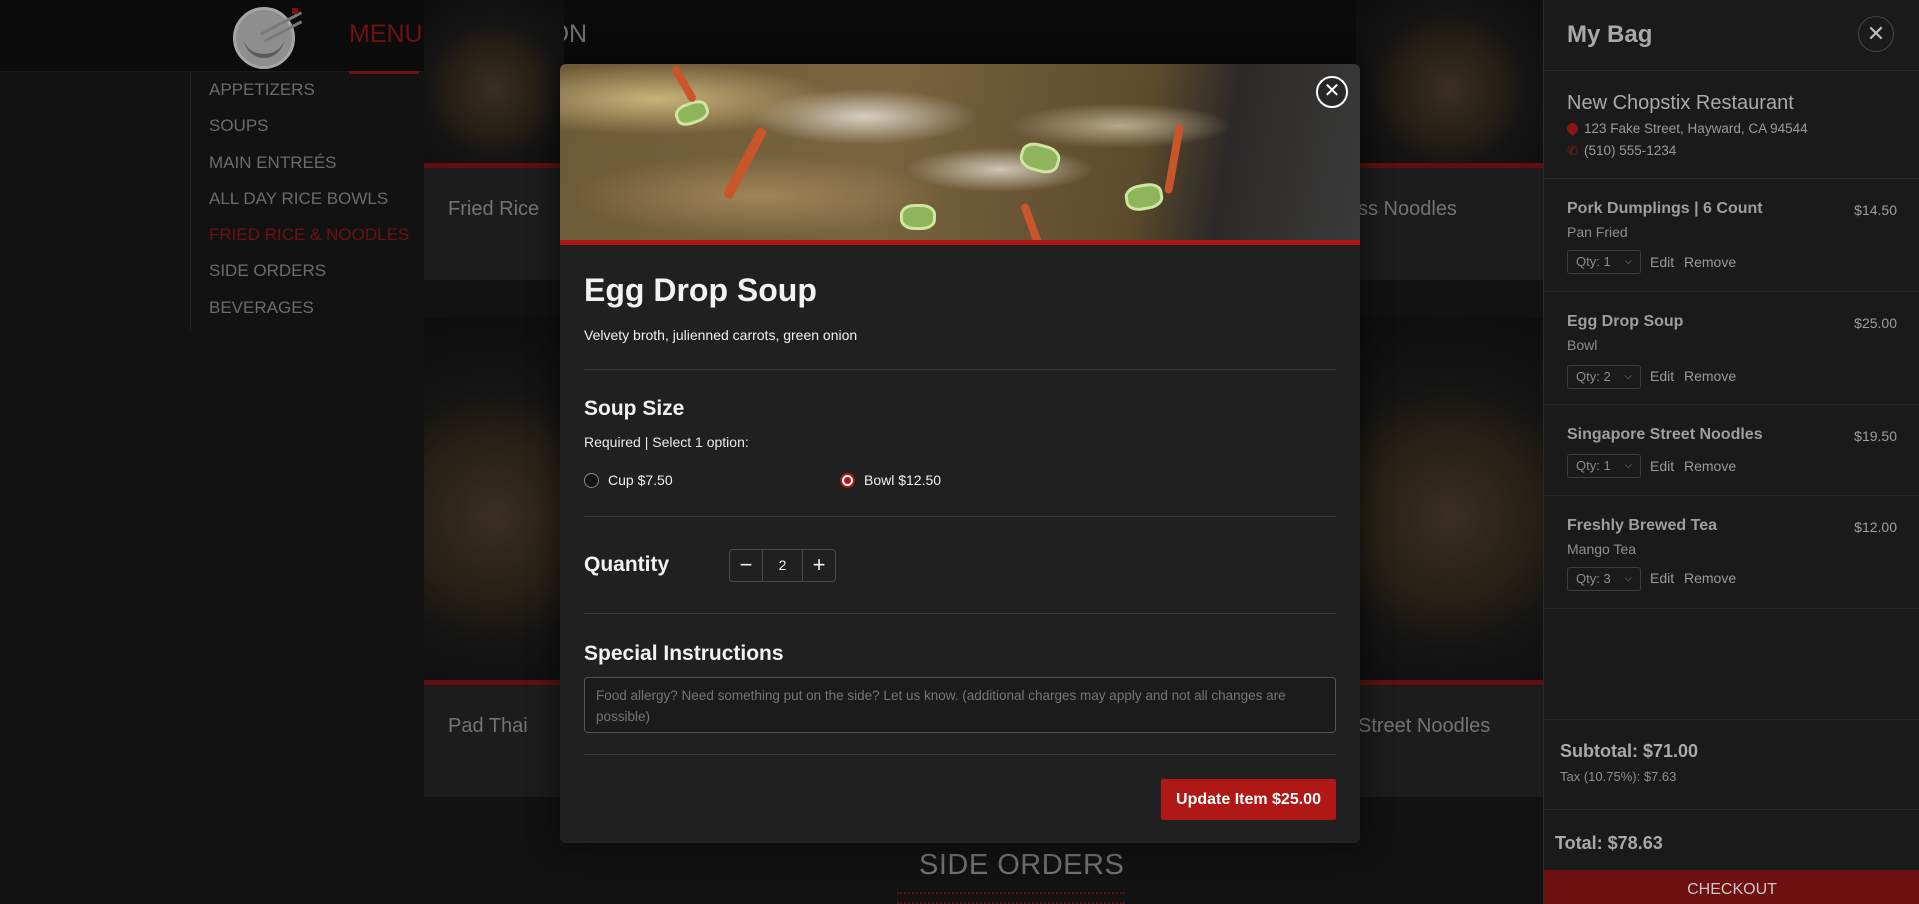 The image size is (1919, 904). What do you see at coordinates (634, 408) in the screenshot?
I see `soup-size-heading: Soup Size` at bounding box center [634, 408].